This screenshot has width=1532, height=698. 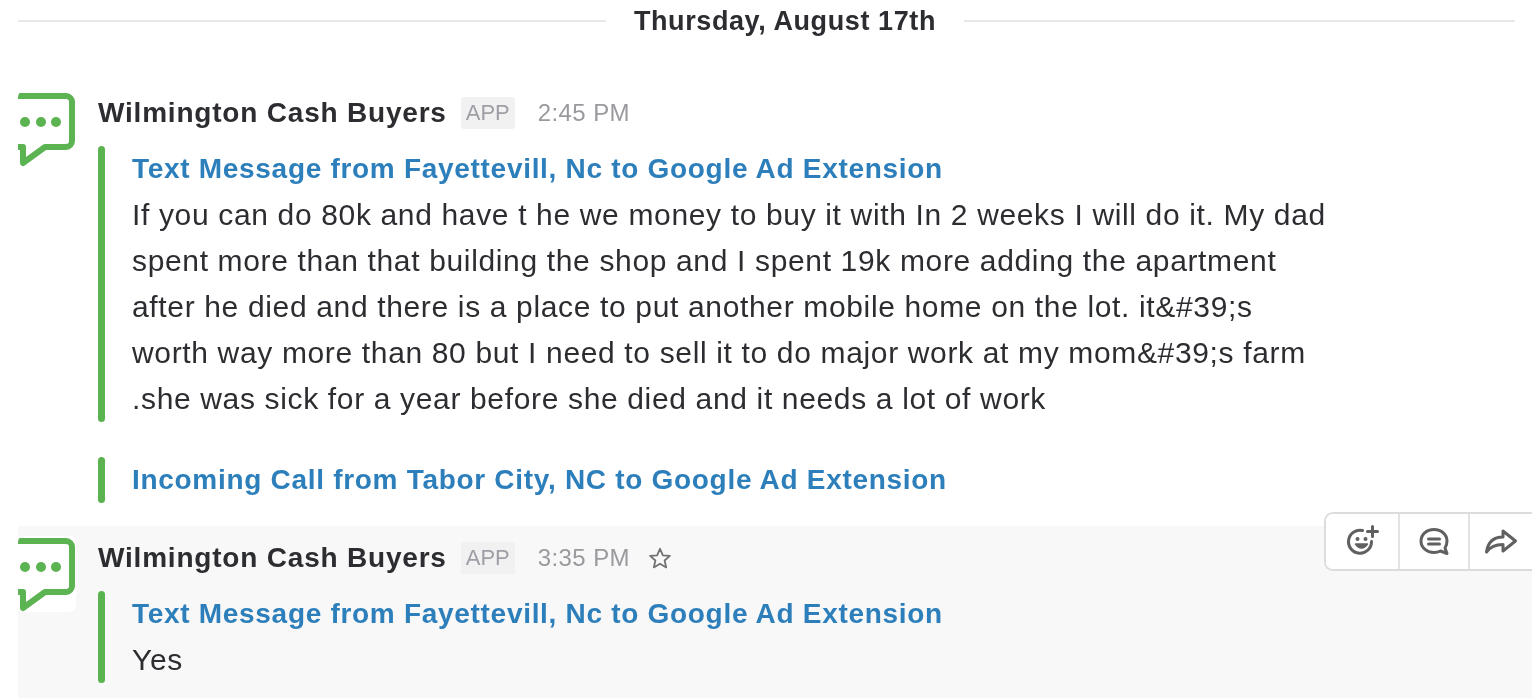 What do you see at coordinates (158, 660) in the screenshot?
I see `attachment-text: Yes` at bounding box center [158, 660].